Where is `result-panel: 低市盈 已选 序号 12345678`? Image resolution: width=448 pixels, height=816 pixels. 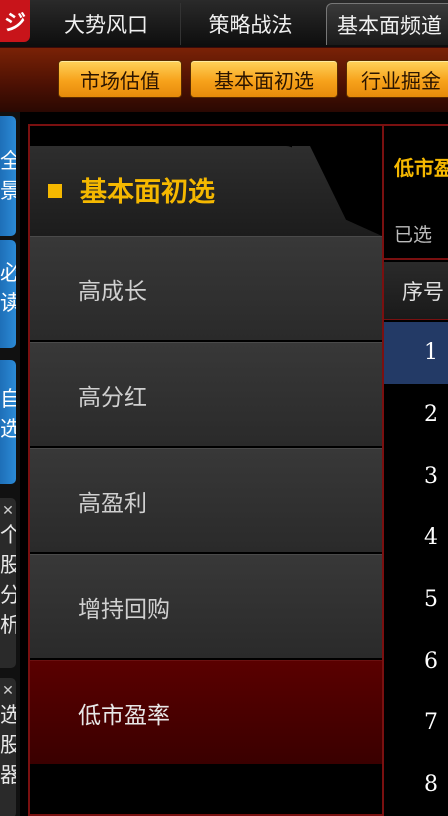
result-panel: 低市盈 已选 序号 12345678 is located at coordinates (415, 471).